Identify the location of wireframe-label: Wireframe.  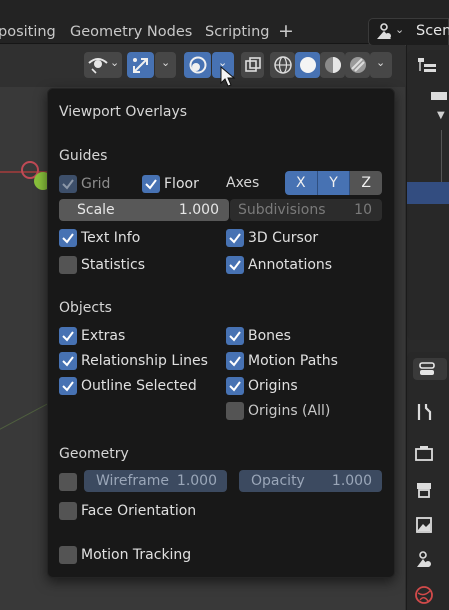
(133, 481).